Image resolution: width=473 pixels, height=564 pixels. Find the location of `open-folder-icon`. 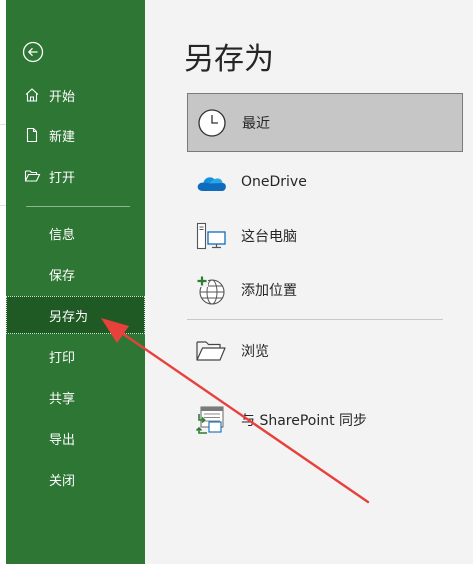

open-folder-icon is located at coordinates (32, 176).